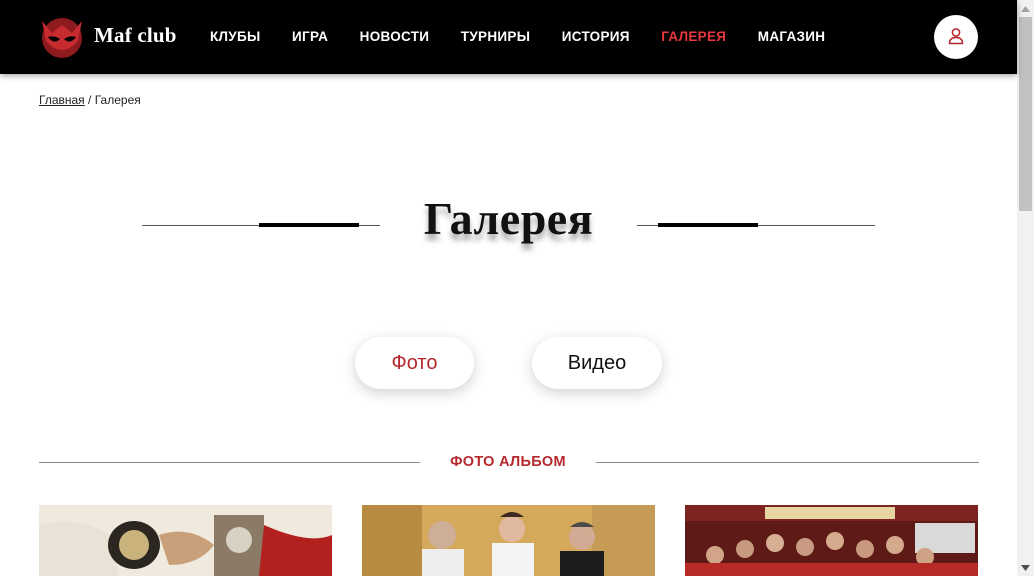 This screenshot has height=576, width=1034. What do you see at coordinates (693, 36) in the screenshot?
I see `nav-item-gallery: ГАЛЕРЕЯ` at bounding box center [693, 36].